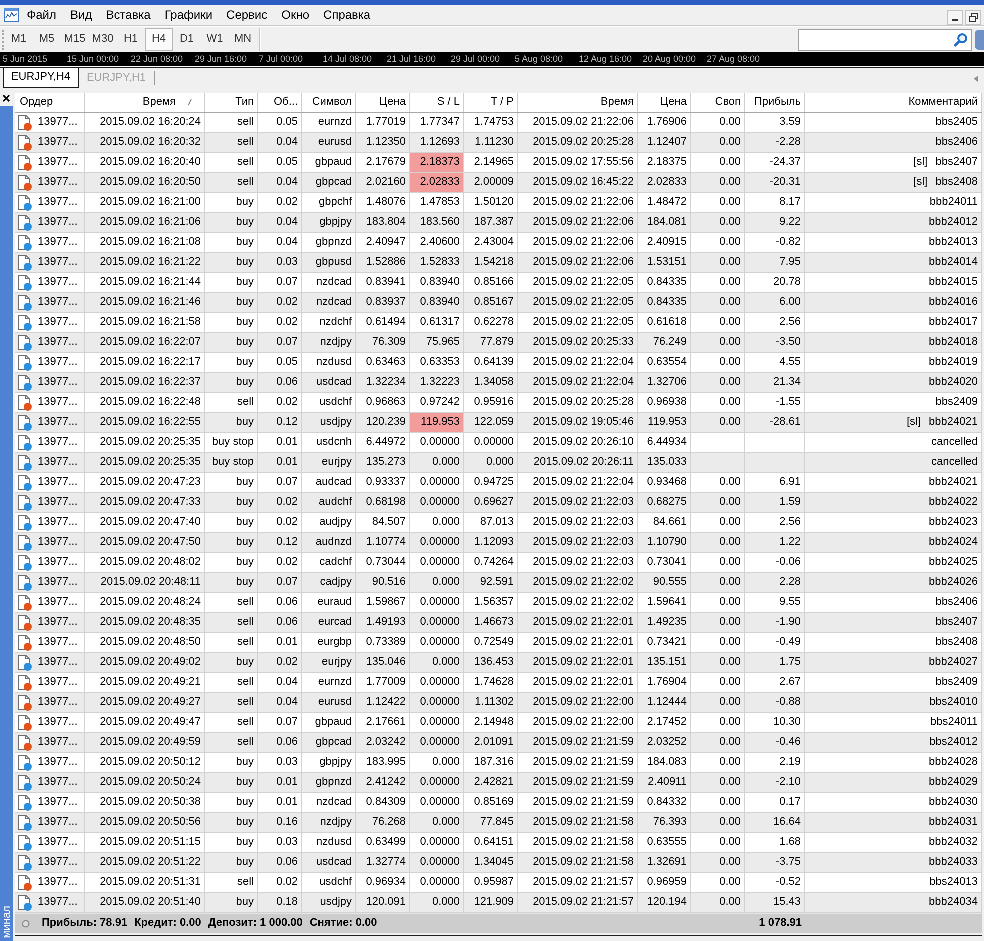  I want to click on scroll-left-icon, so click(976, 79).